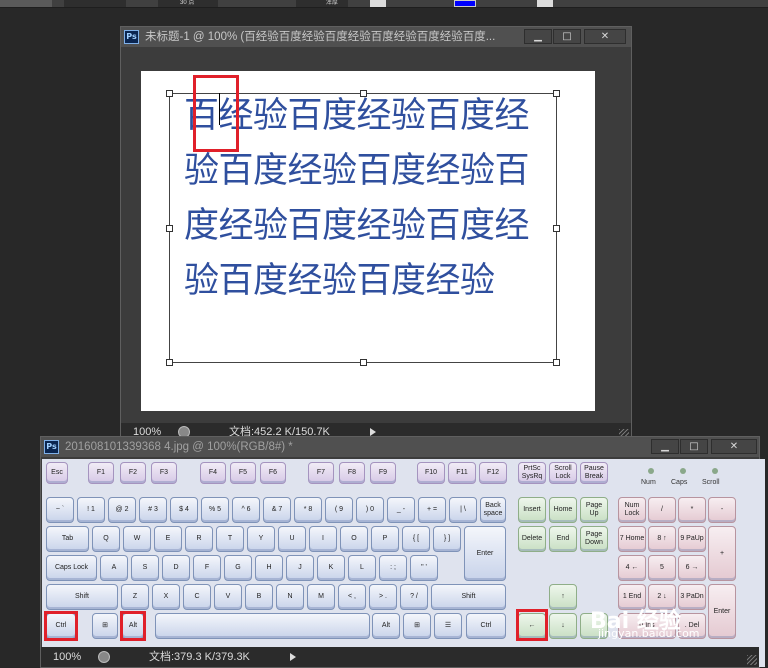 The height and width of the screenshot is (668, 768). Describe the element at coordinates (385, 539) in the screenshot. I see `key-p: P` at that location.